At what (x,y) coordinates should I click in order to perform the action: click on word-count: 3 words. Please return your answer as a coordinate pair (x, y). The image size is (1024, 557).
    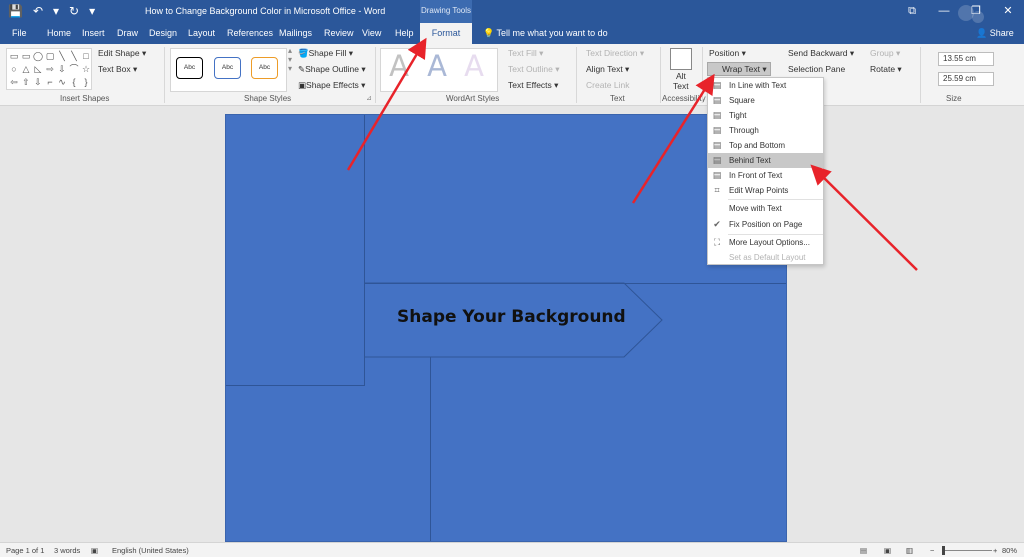
    Looking at the image, I should click on (67, 550).